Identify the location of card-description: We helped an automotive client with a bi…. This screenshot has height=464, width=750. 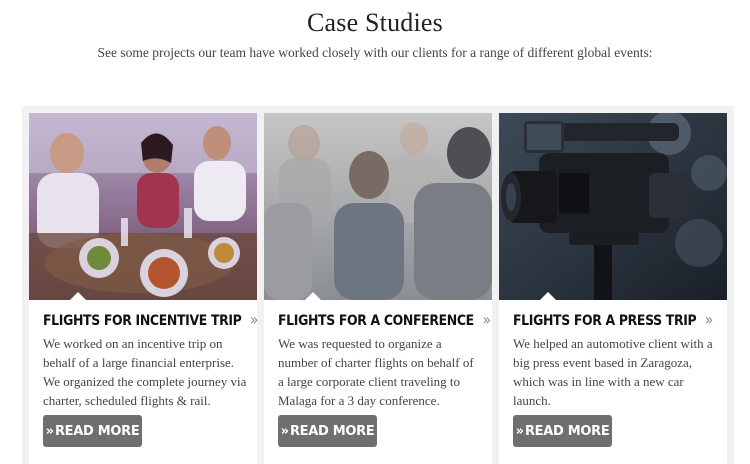
(613, 372).